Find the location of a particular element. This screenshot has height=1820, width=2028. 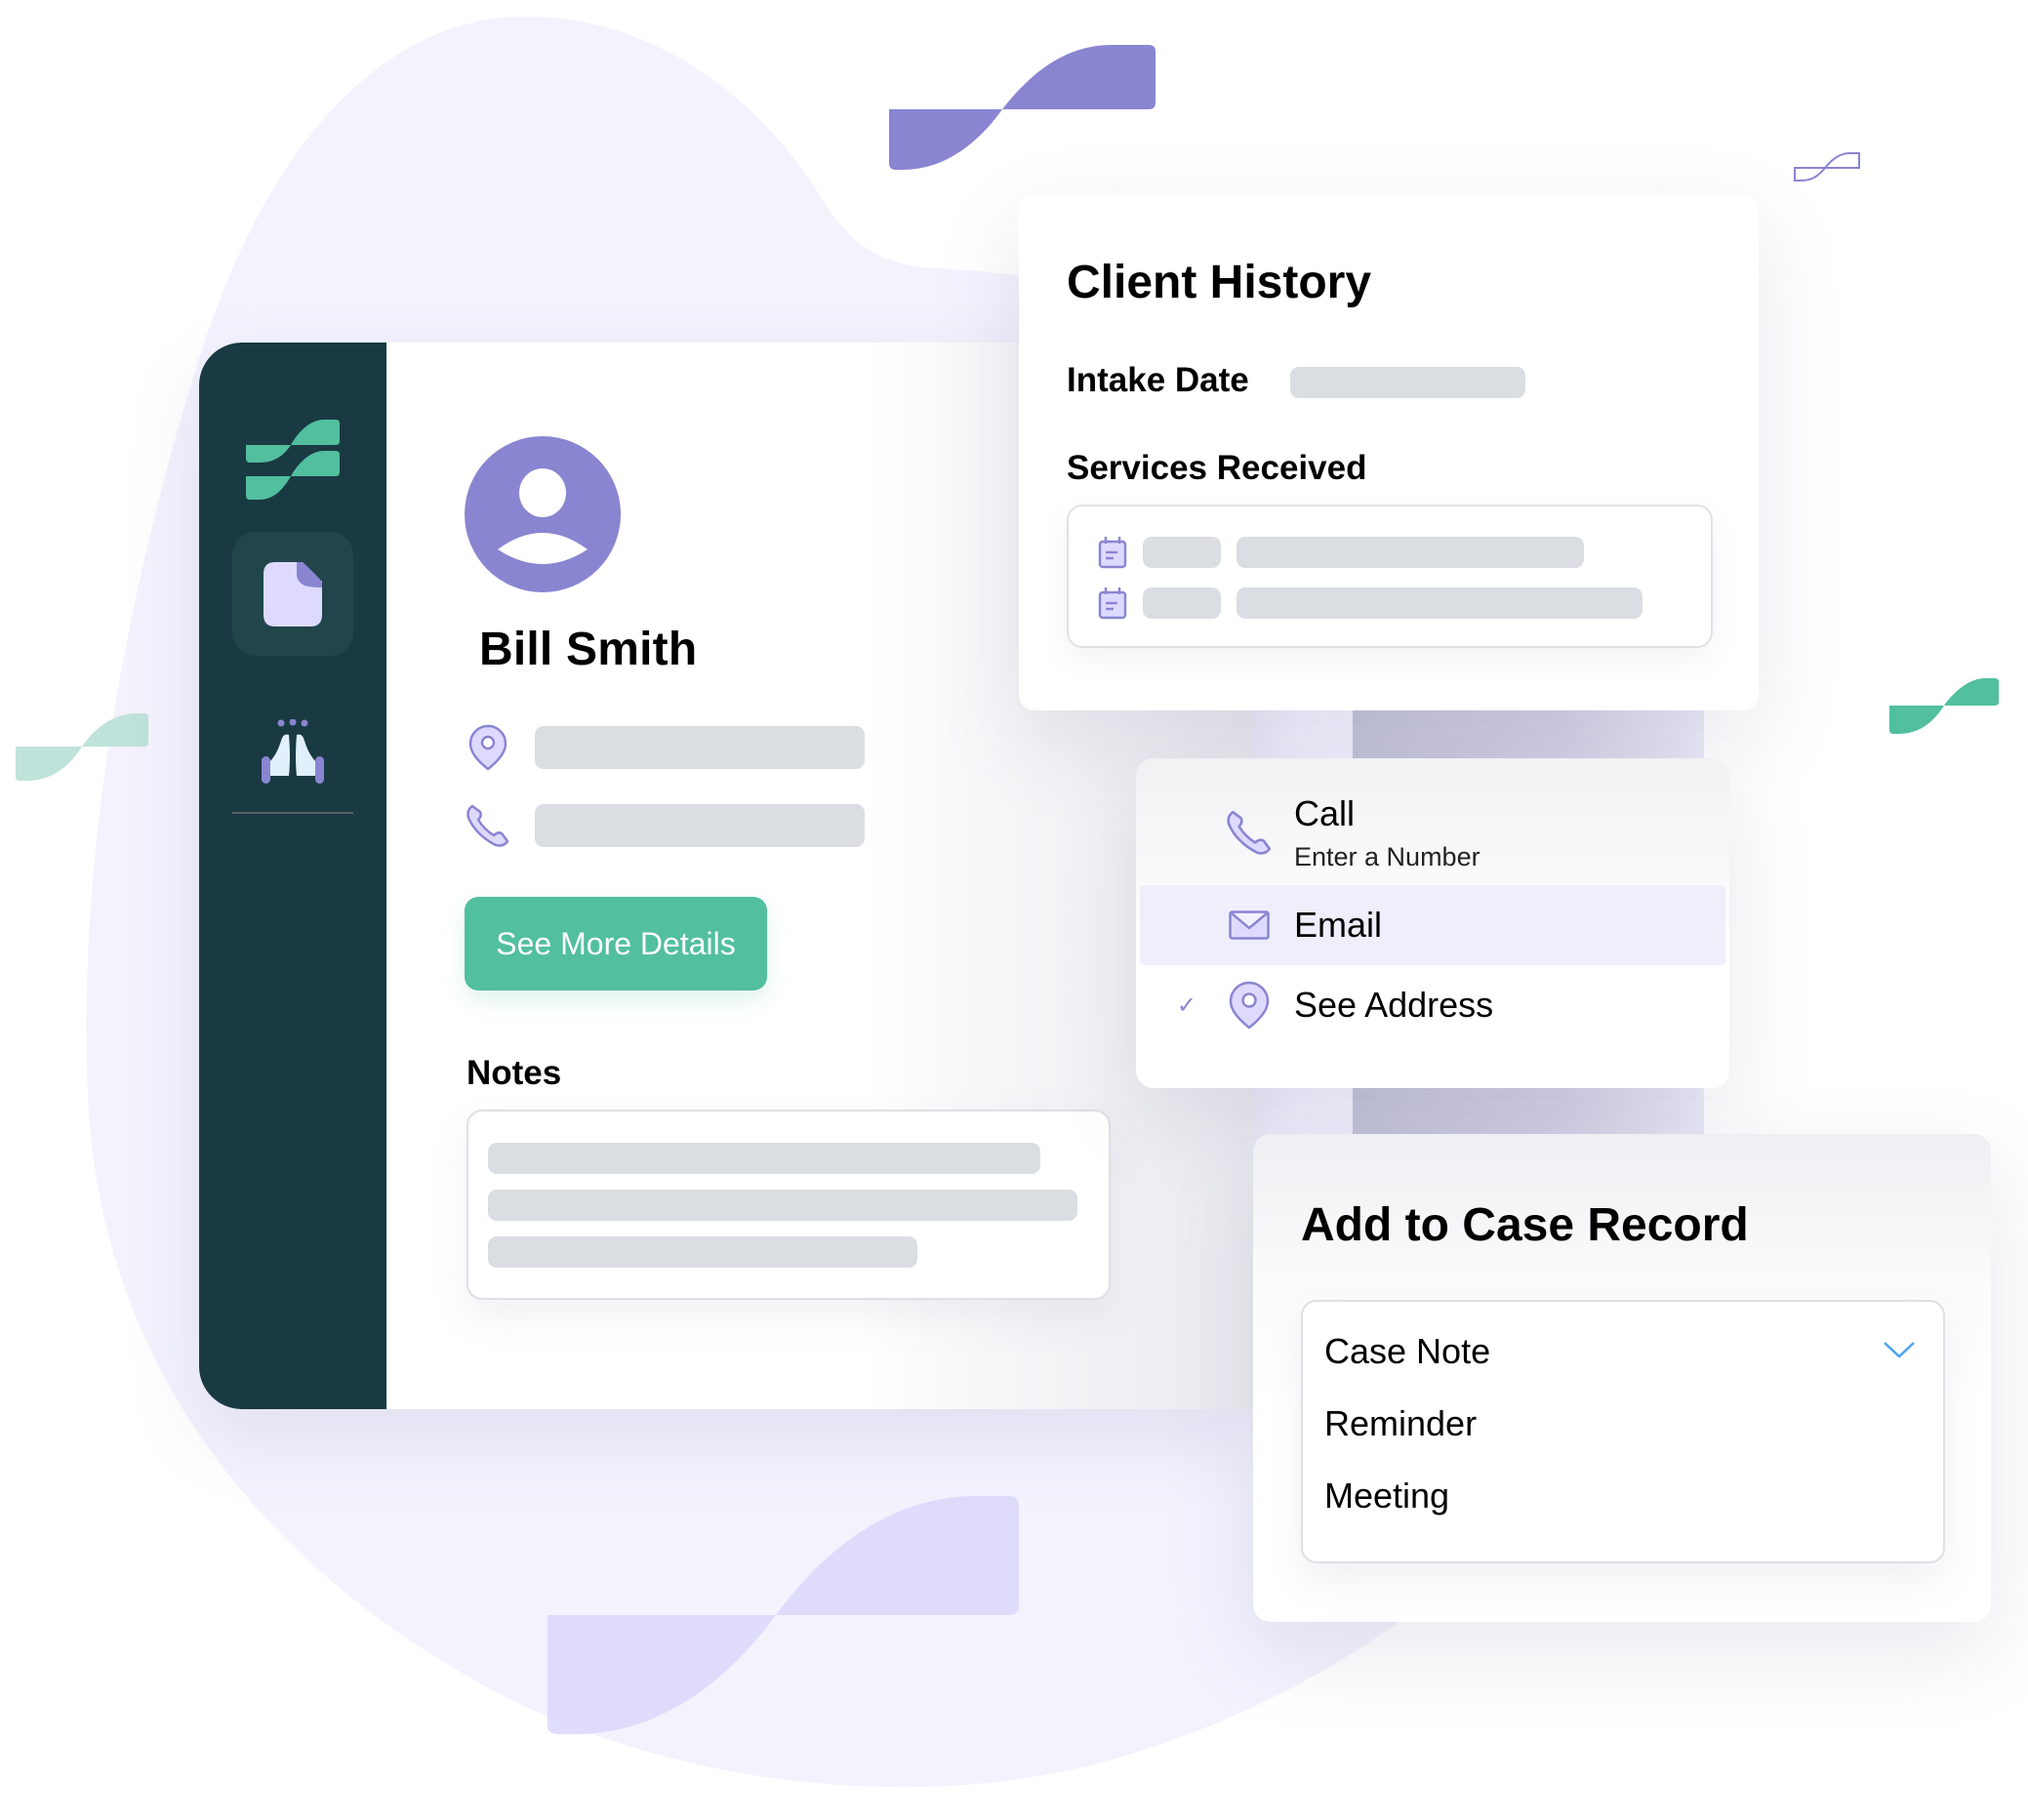

dropdown-option-case-note: Case Note is located at coordinates (1407, 1351).